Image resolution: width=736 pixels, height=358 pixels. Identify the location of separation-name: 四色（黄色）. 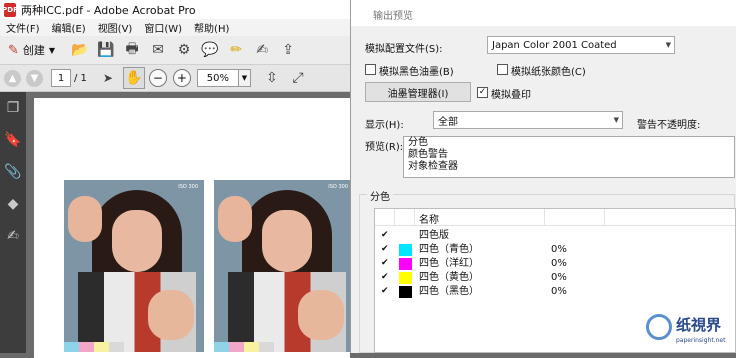
(449, 277).